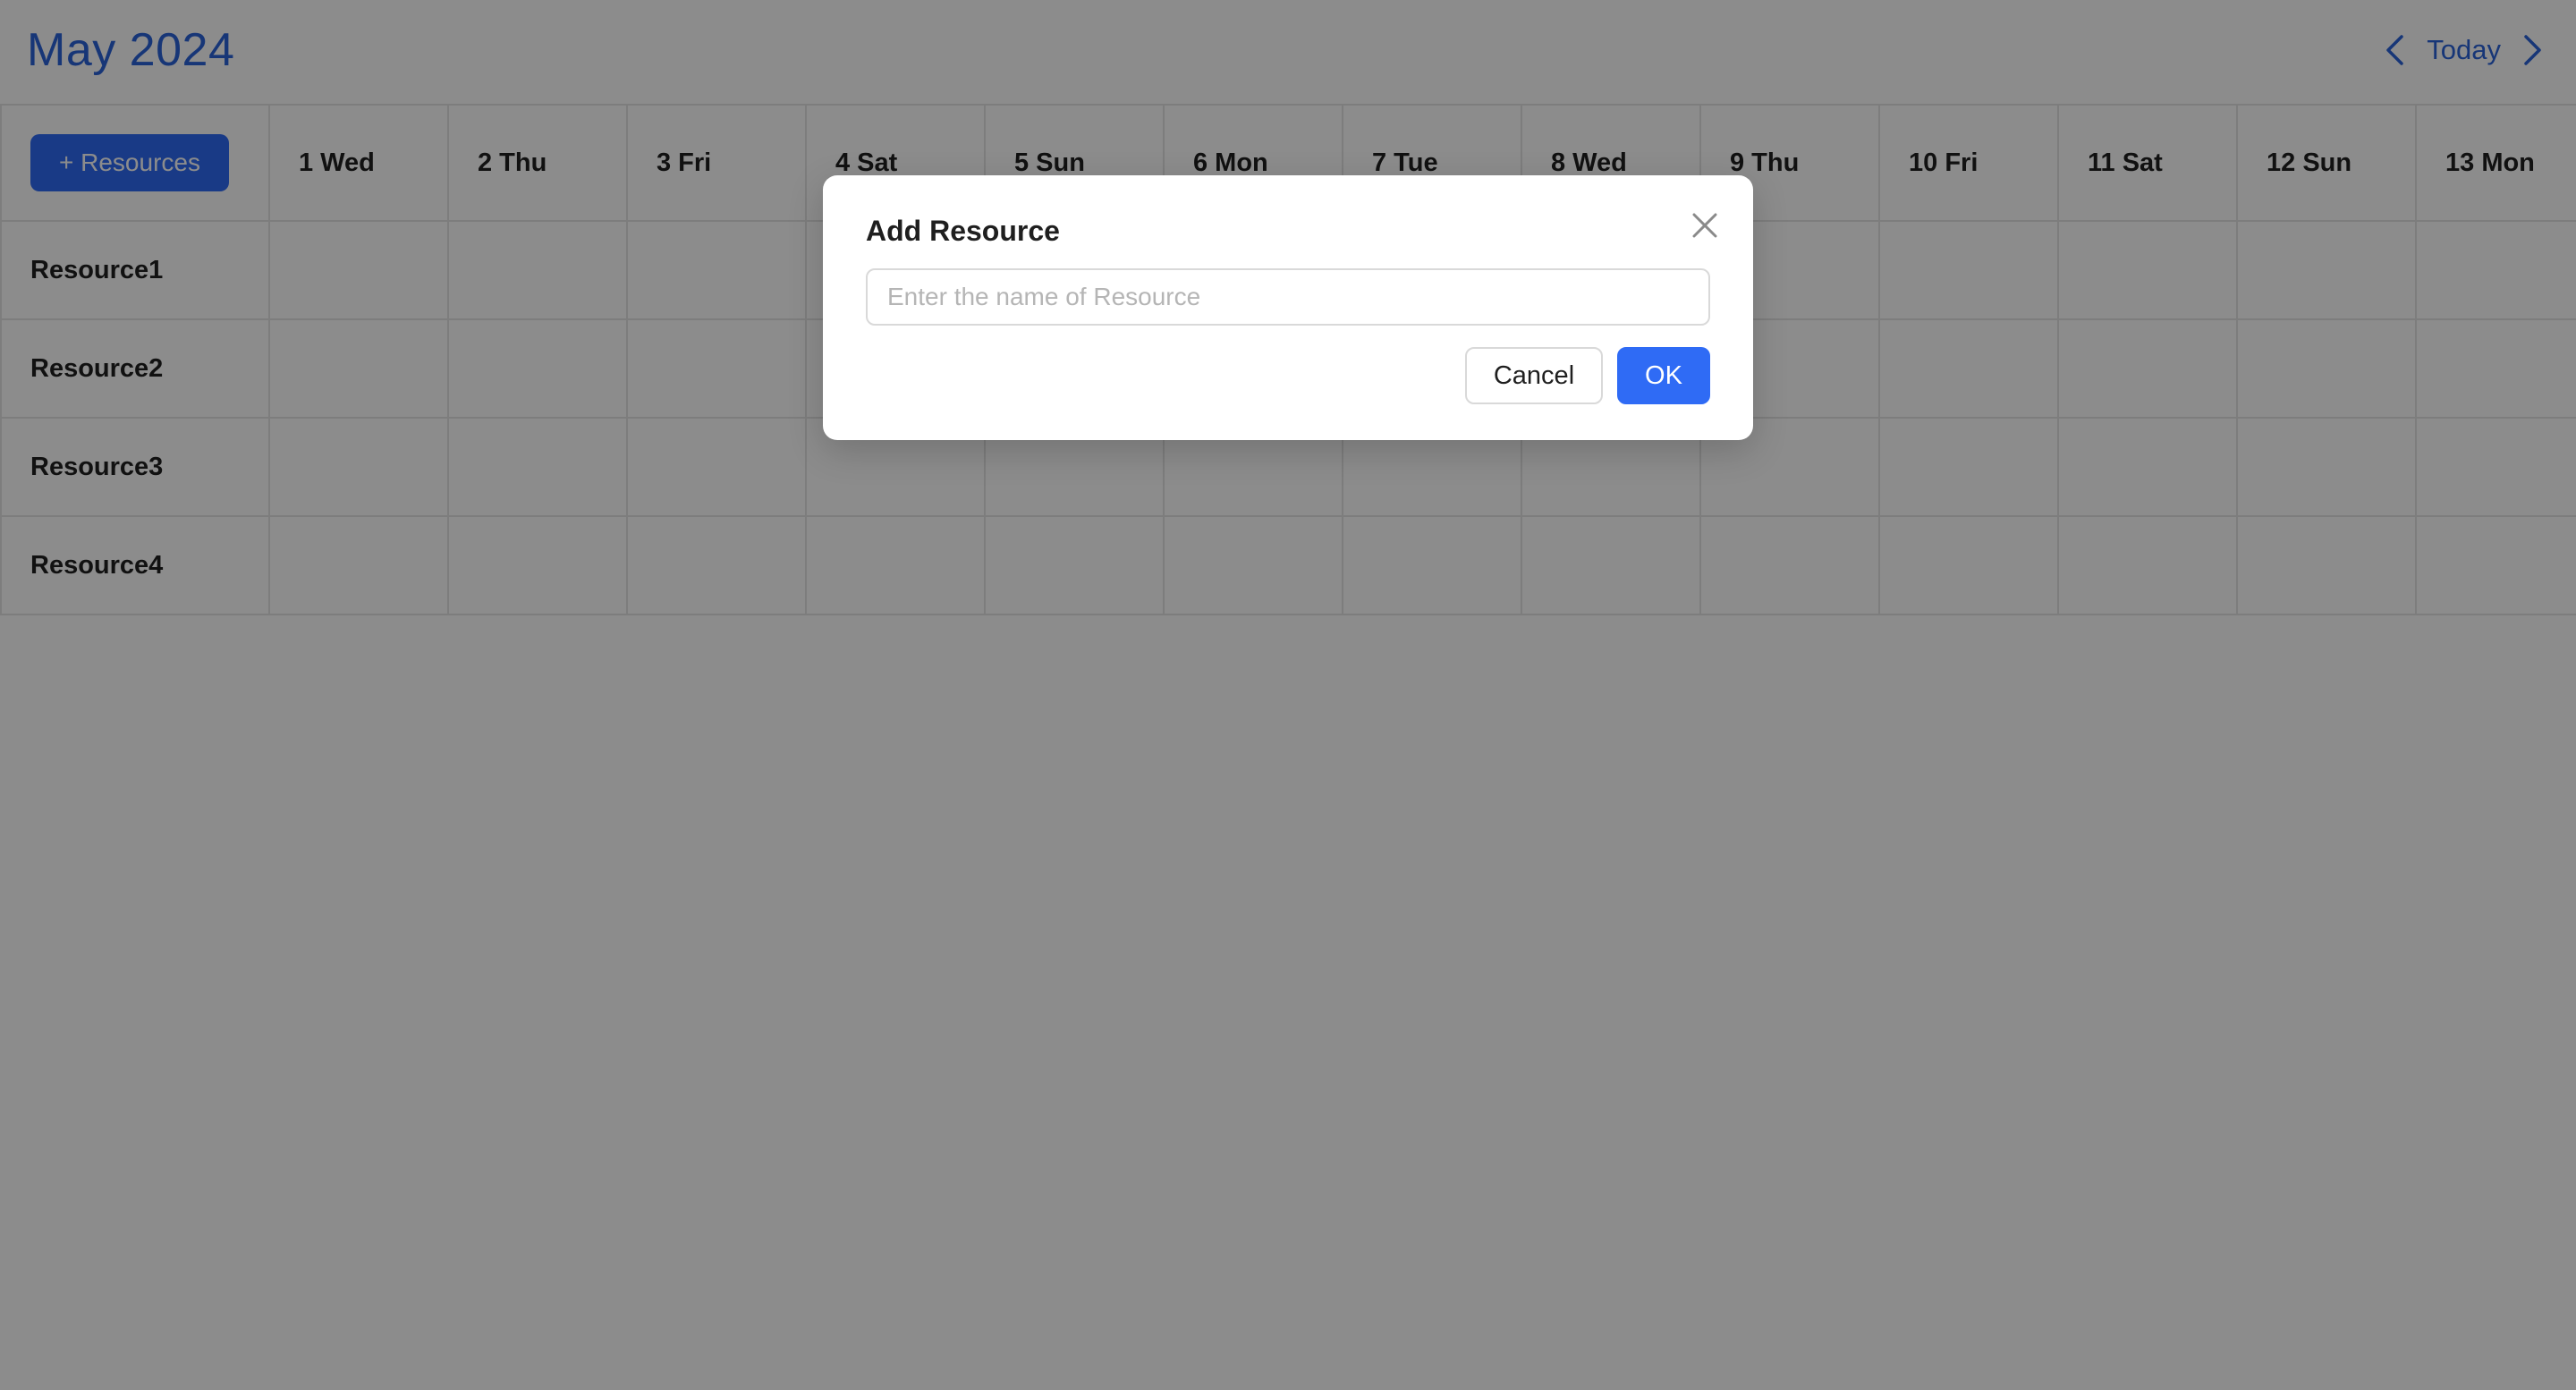 Image resolution: width=2576 pixels, height=1390 pixels. Describe the element at coordinates (1663, 375) in the screenshot. I see `ok-button: OK` at that location.